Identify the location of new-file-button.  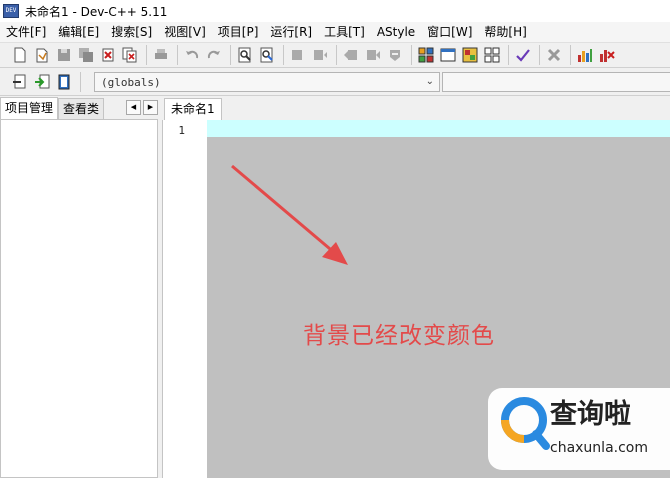
(20, 55).